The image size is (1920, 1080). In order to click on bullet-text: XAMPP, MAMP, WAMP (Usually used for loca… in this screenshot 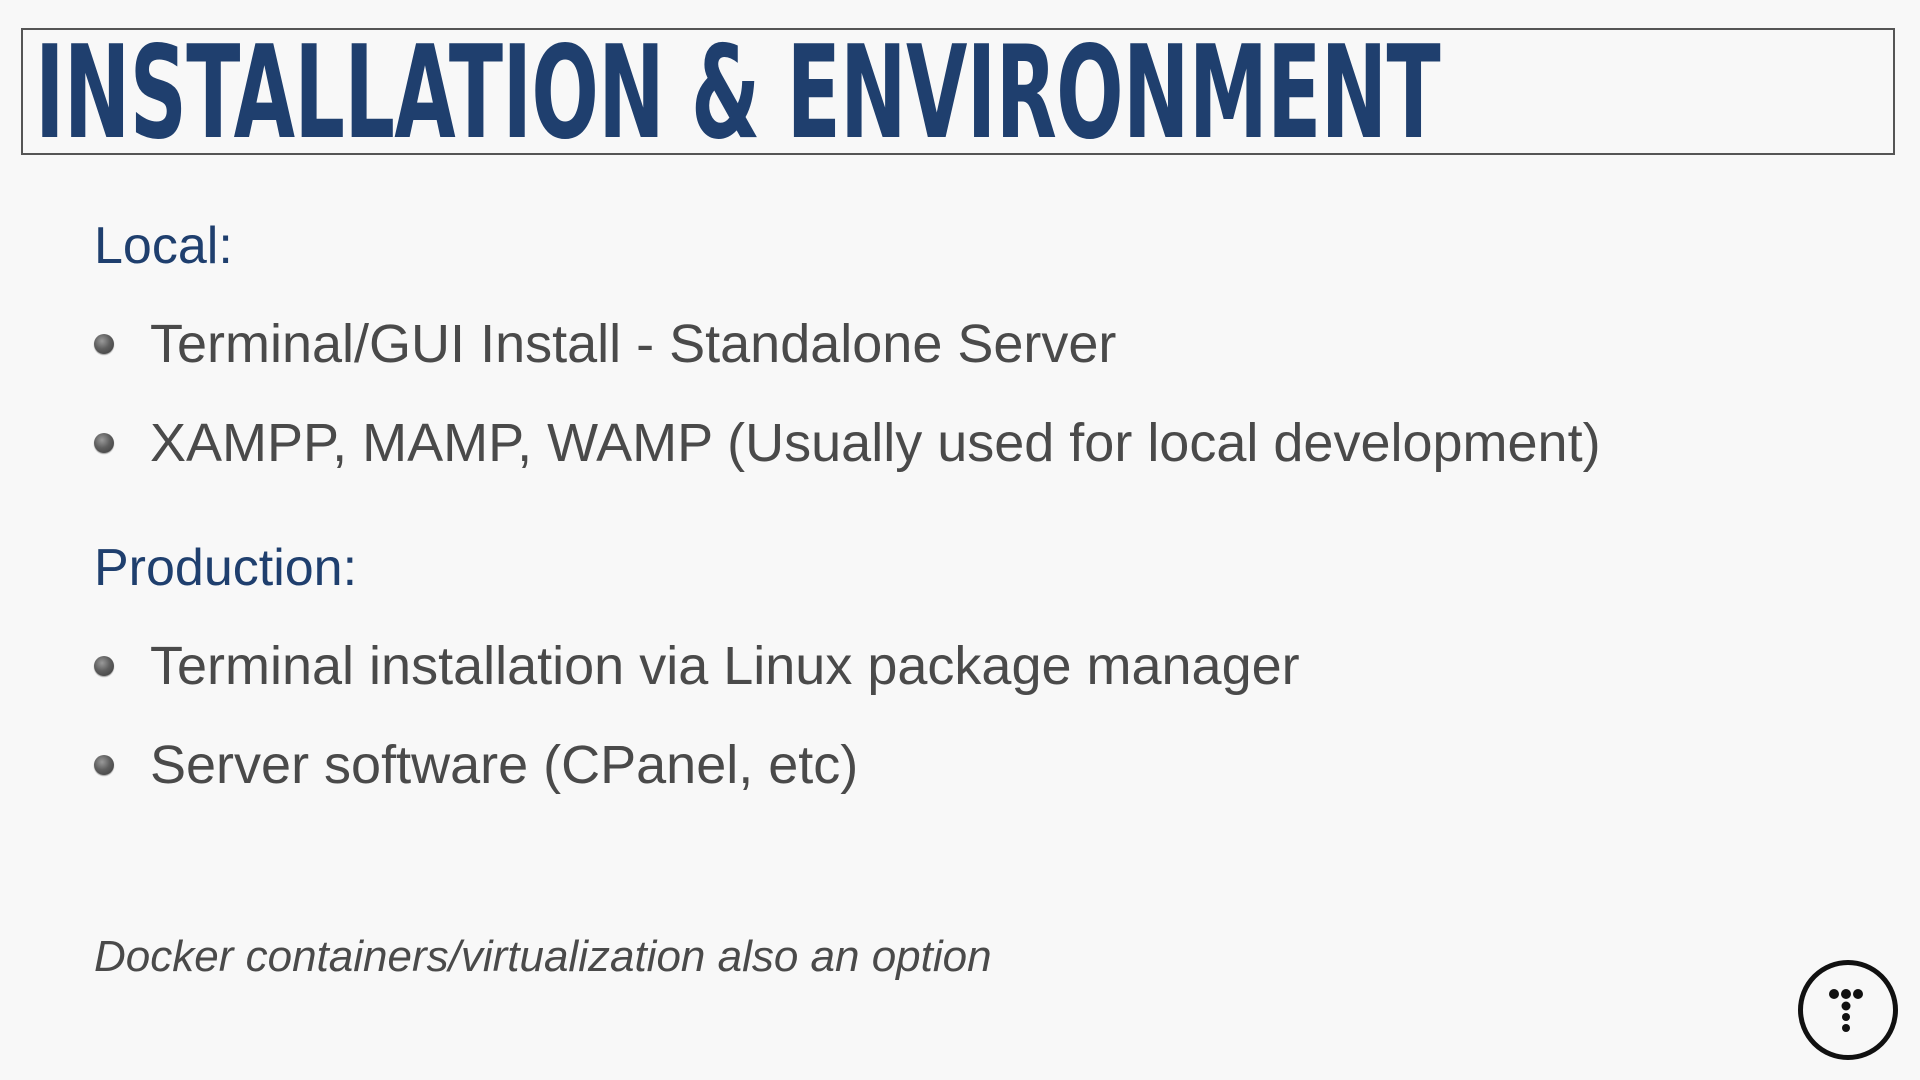, I will do `click(875, 443)`.